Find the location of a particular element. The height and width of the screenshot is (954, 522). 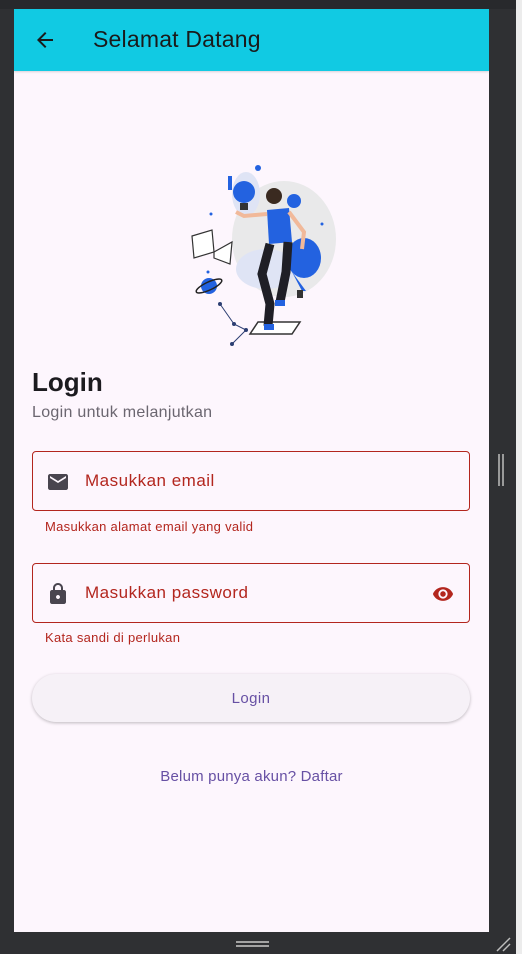

email-error-text: Masukkan alamat email yang valid is located at coordinates (149, 526).